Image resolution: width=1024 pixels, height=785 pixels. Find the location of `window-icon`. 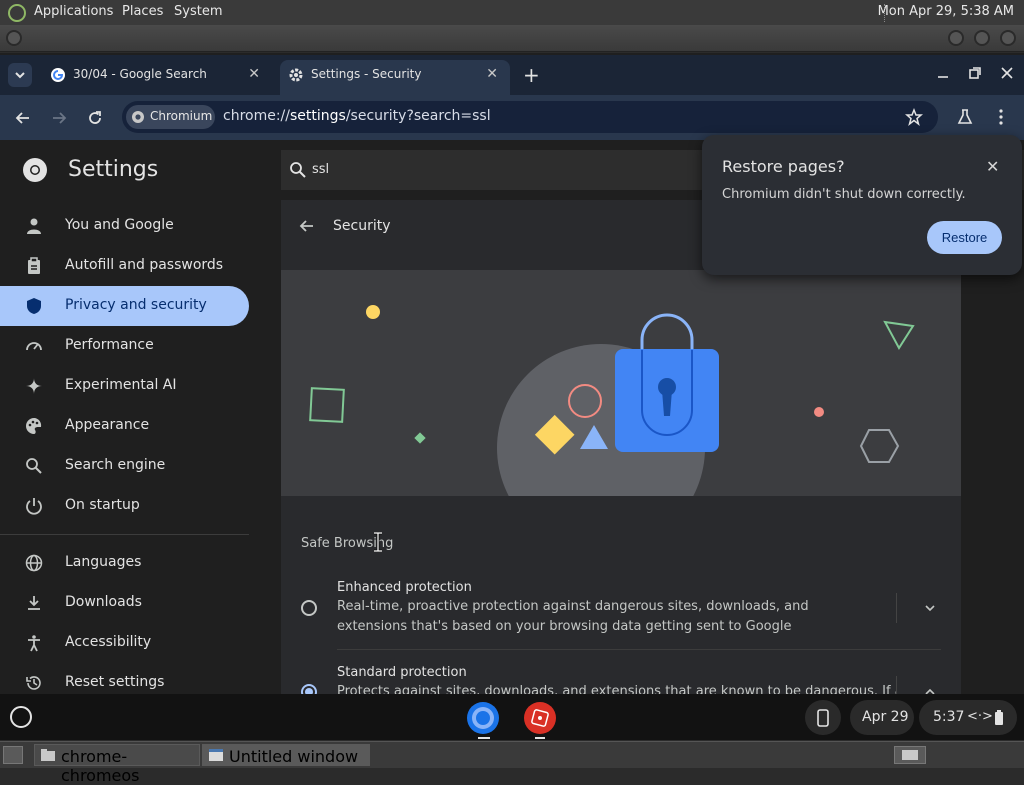

window-icon is located at coordinates (216, 755).